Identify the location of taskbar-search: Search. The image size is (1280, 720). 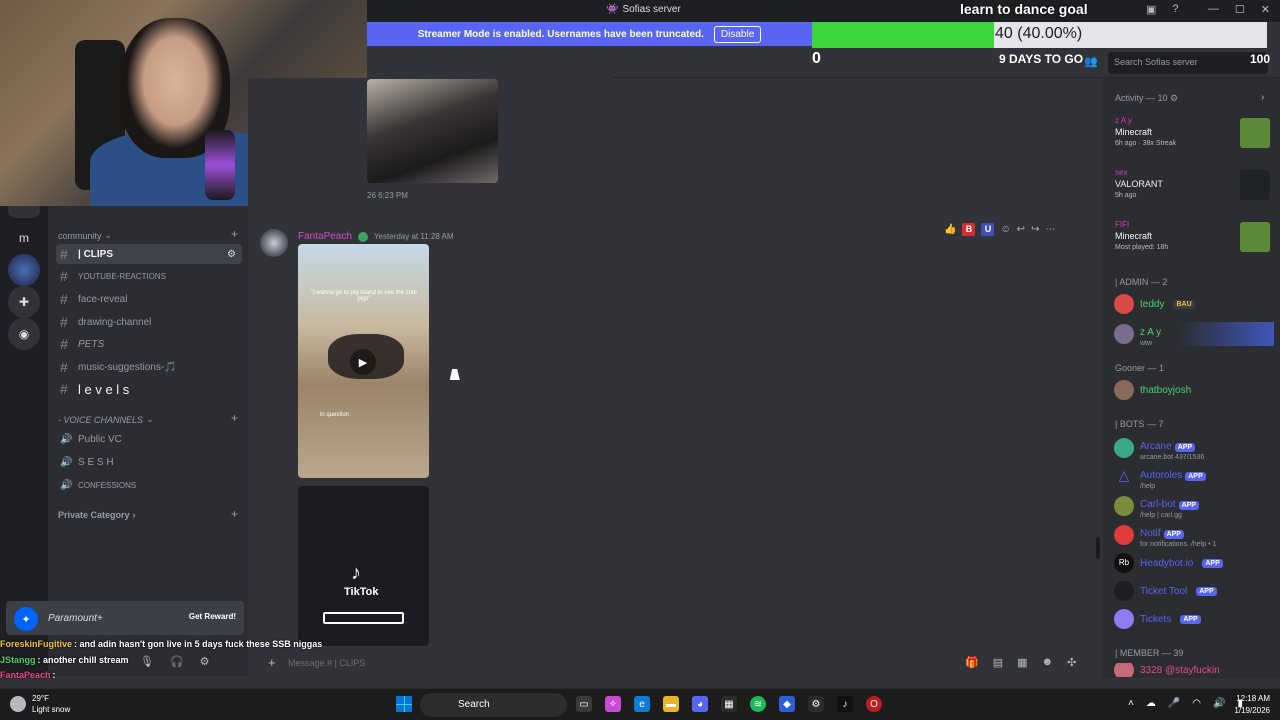
(493, 705).